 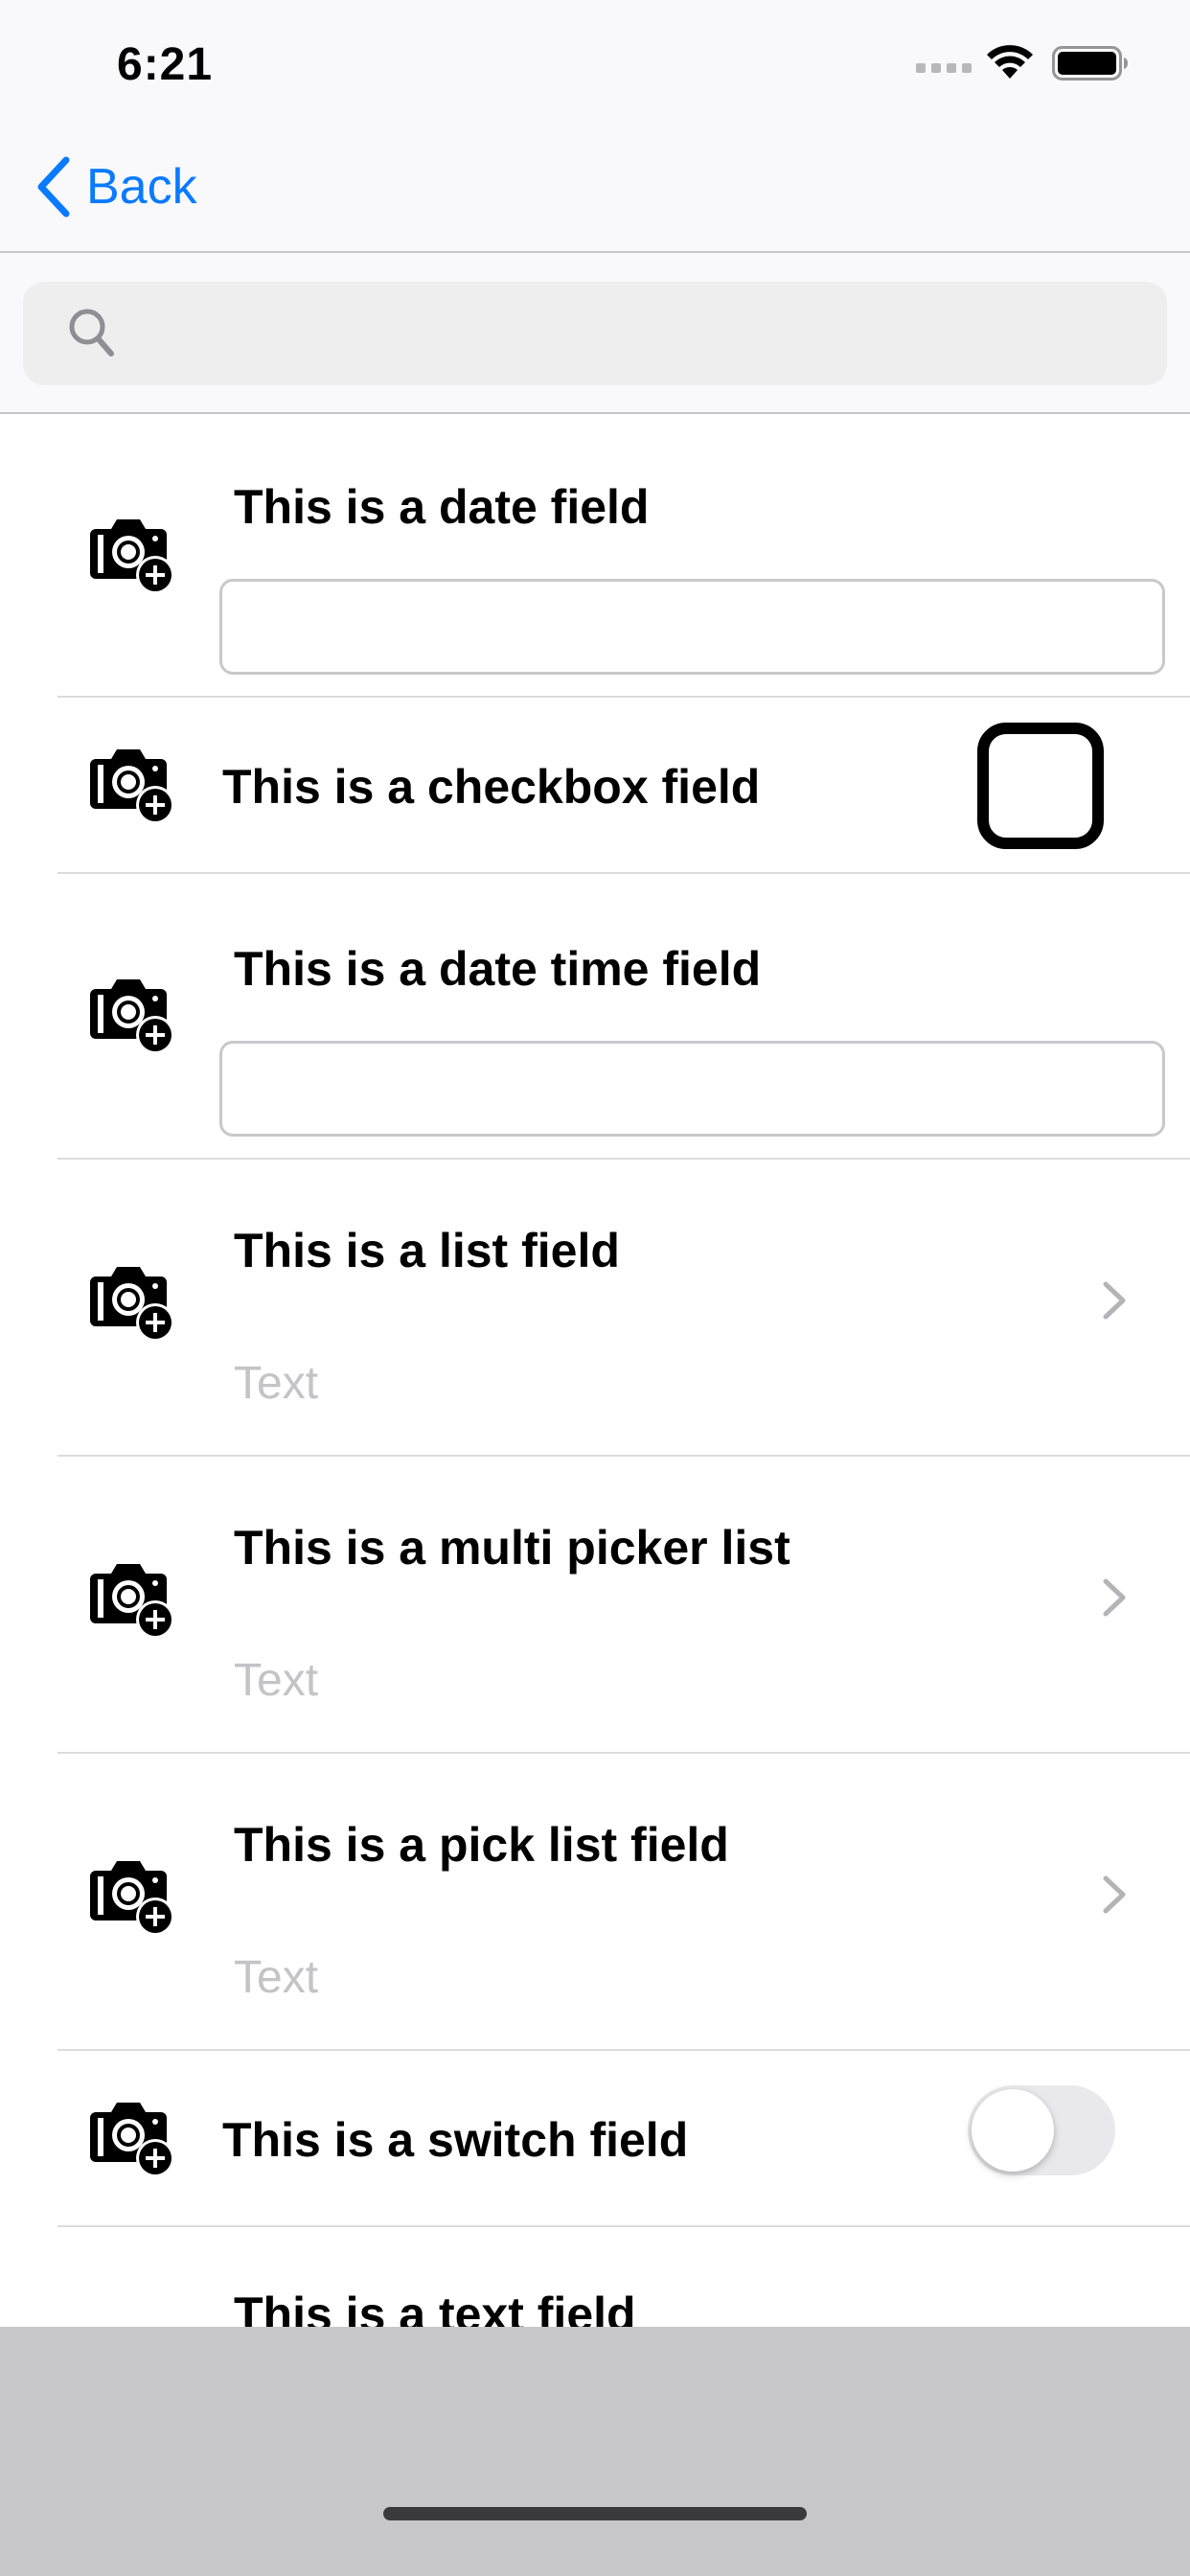 I want to click on back-label: Back, so click(x=141, y=187).